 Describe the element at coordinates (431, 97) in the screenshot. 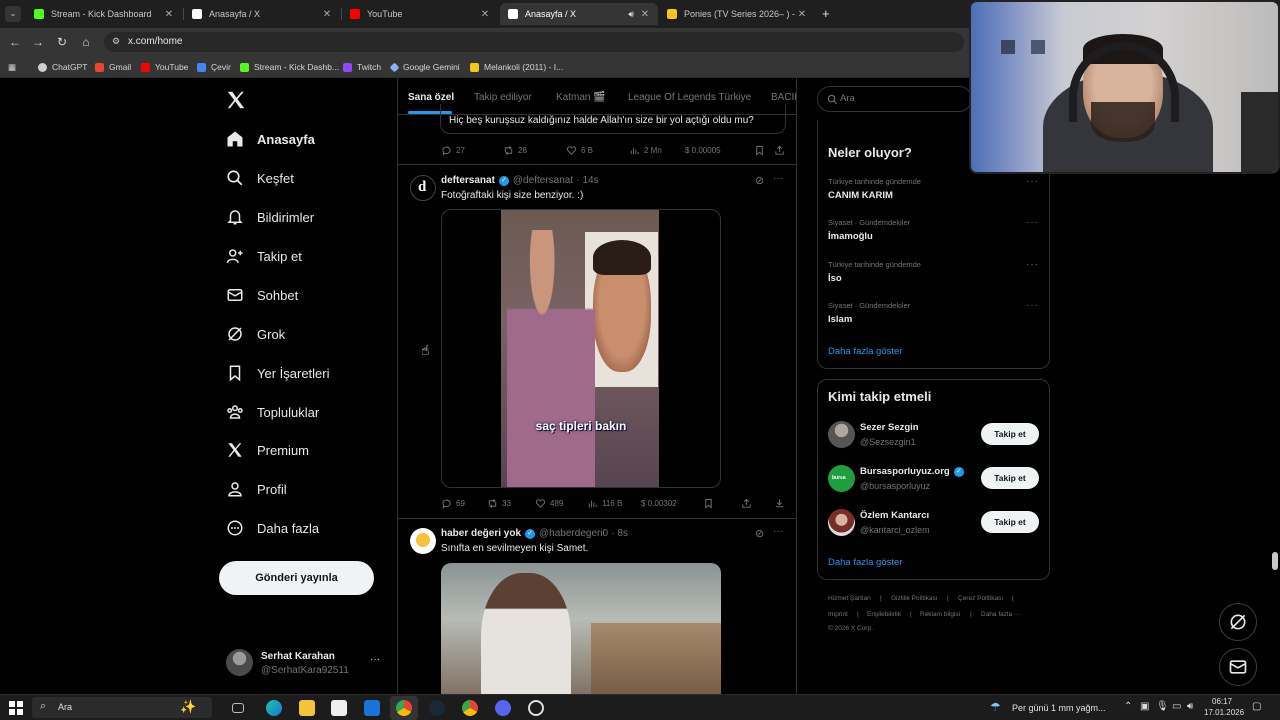

I see `tab-for-you: Sana özel` at that location.